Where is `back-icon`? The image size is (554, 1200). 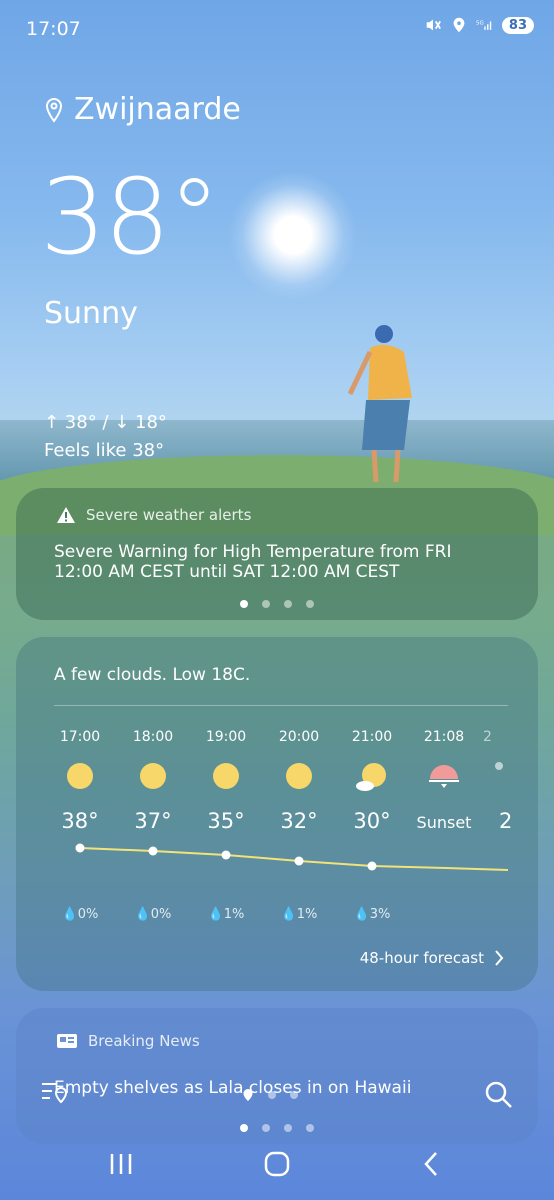 back-icon is located at coordinates (432, 1164).